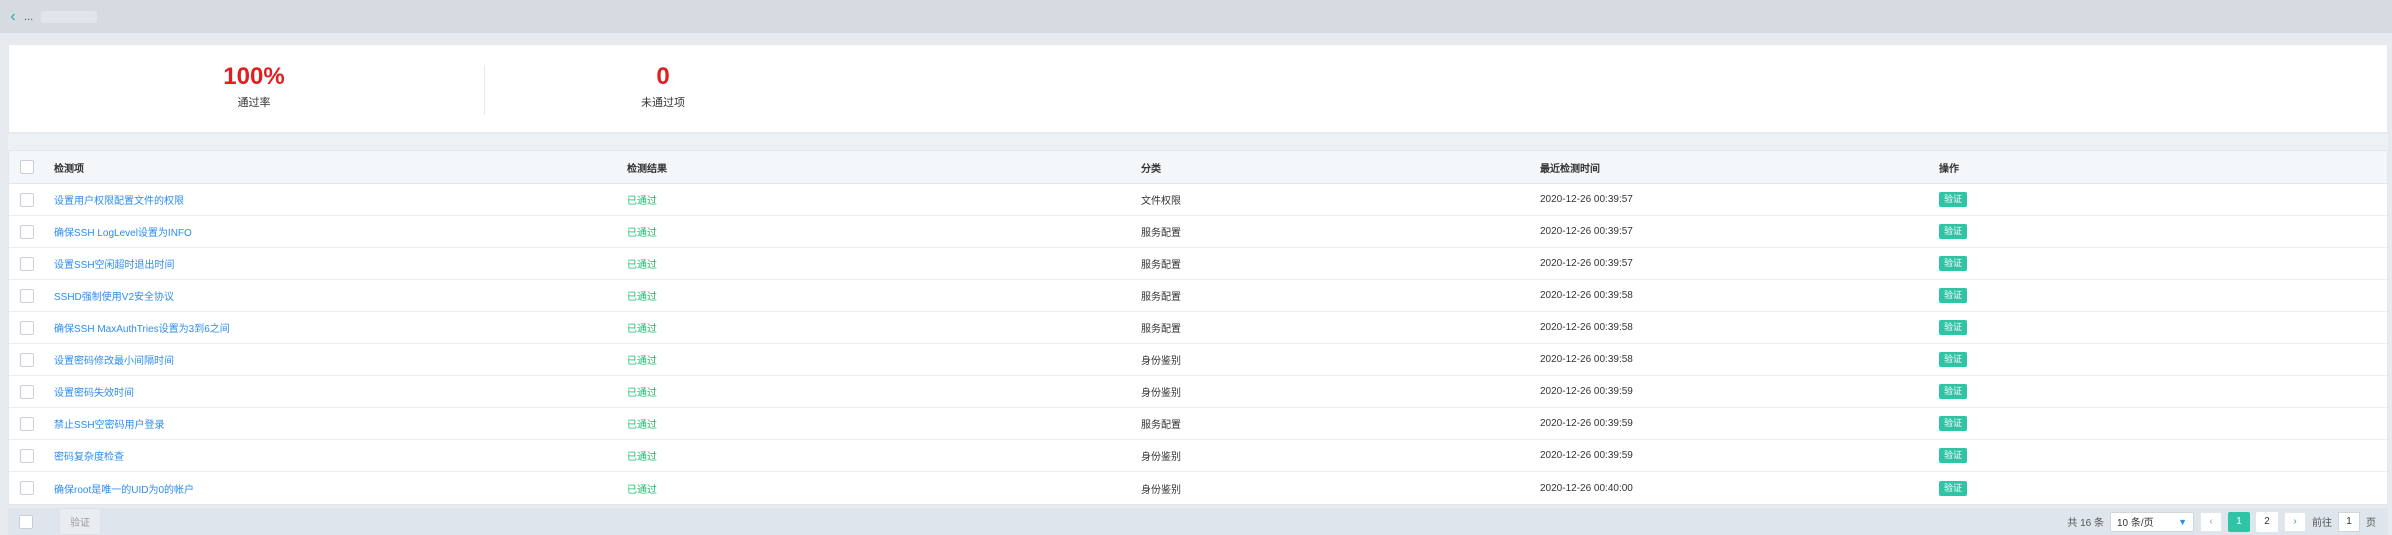 Image resolution: width=2392 pixels, height=535 pixels. What do you see at coordinates (114, 265) in the screenshot?
I see `check-item-link: 设置SSH空闲超时退出时间` at bounding box center [114, 265].